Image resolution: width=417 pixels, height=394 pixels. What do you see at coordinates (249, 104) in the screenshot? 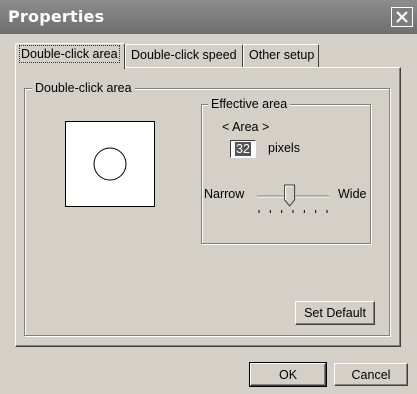
I see `group-legend: Effective area` at bounding box center [249, 104].